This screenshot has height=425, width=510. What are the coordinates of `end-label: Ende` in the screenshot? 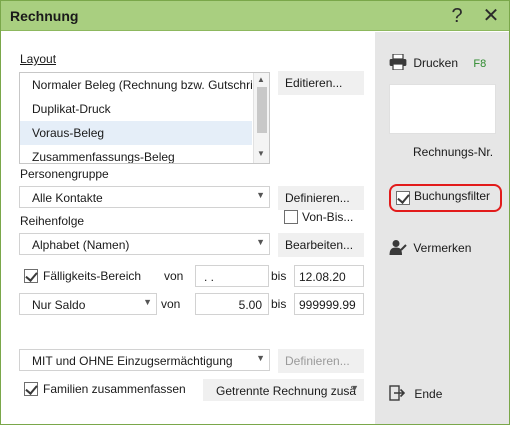 It's located at (428, 394).